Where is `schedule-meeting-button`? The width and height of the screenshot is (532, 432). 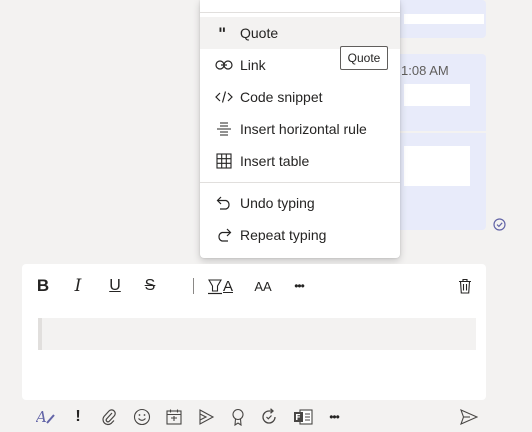
schedule-meeting-button is located at coordinates (174, 417).